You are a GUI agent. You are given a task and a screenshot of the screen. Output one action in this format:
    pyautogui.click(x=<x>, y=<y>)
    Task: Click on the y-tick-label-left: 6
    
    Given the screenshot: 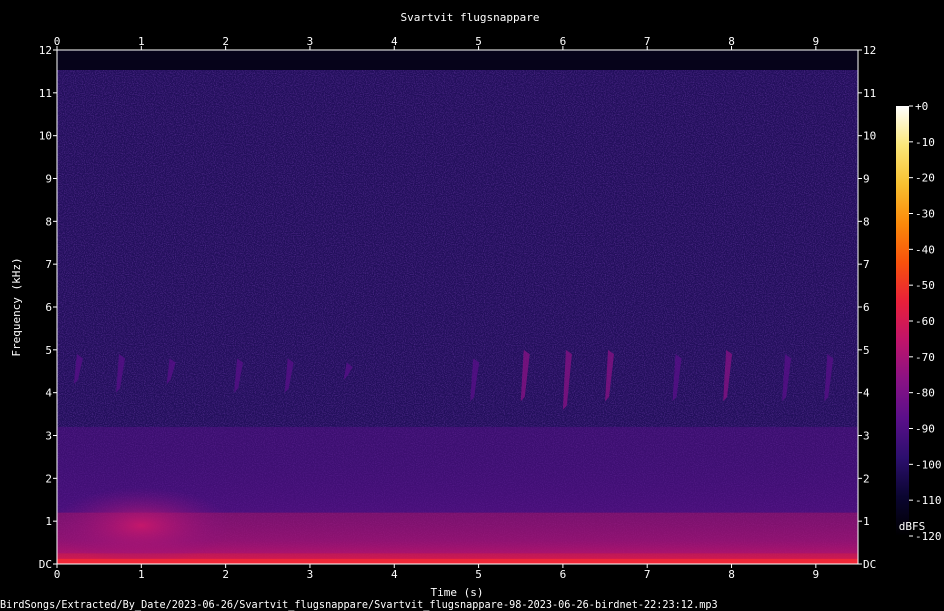 What is the action you would take?
    pyautogui.click(x=48, y=307)
    